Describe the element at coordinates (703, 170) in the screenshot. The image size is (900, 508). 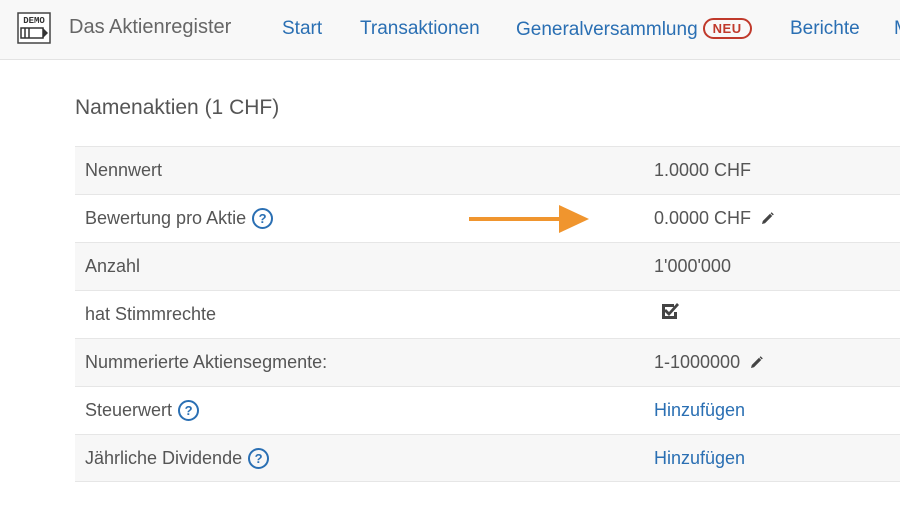
I see `row-value: 1.0000 CHF` at that location.